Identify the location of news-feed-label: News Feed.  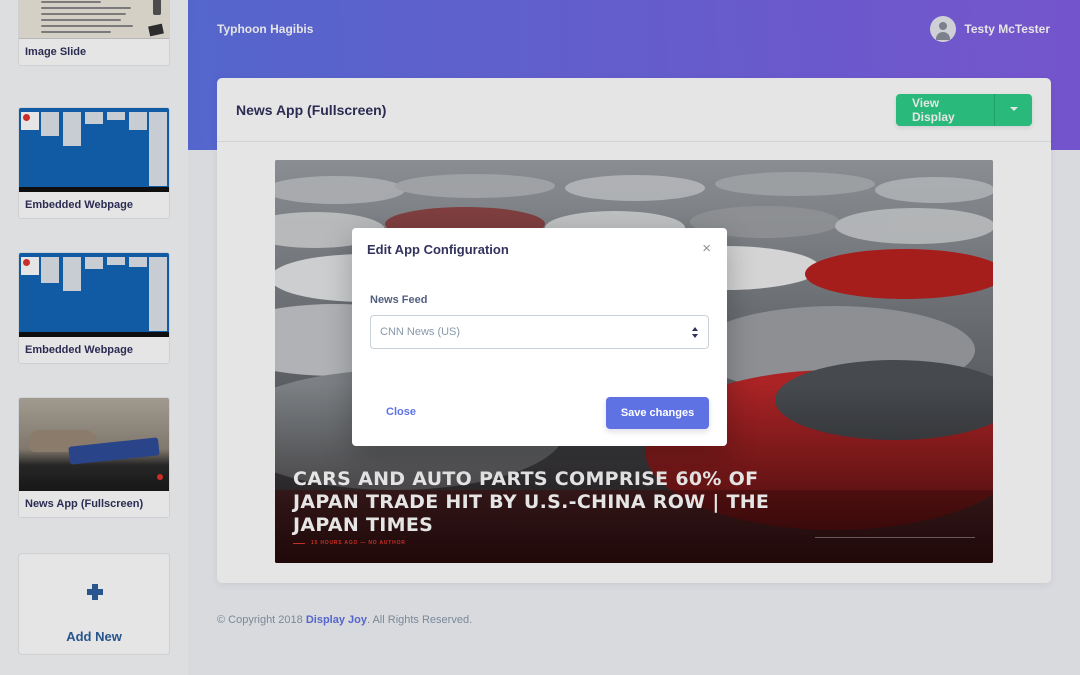
(399, 300).